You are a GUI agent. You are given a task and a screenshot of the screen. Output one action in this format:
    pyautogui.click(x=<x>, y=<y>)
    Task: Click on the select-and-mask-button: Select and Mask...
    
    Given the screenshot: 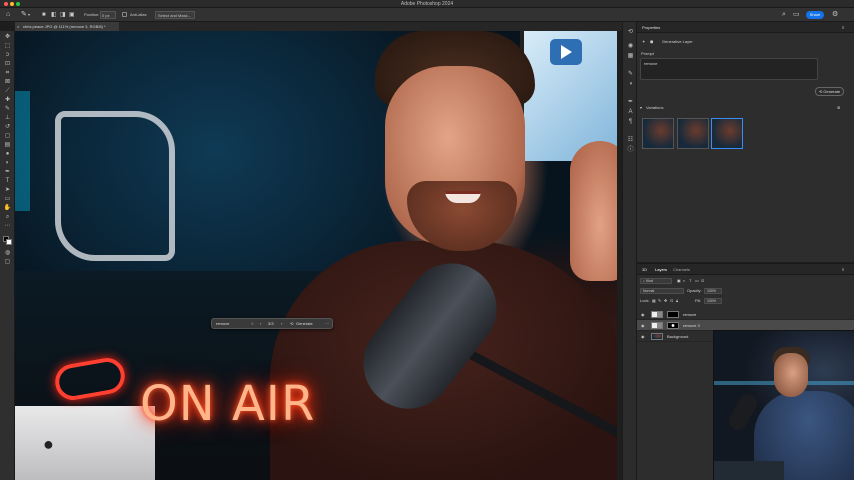 What is the action you would take?
    pyautogui.click(x=175, y=15)
    